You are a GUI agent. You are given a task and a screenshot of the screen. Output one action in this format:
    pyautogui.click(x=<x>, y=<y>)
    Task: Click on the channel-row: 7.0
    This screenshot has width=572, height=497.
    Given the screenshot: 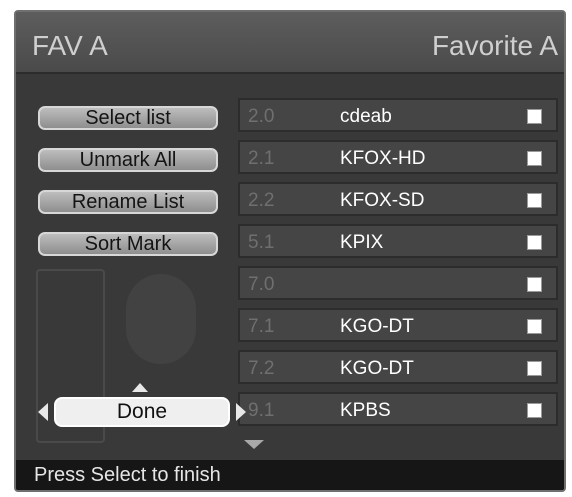 What is the action you would take?
    pyautogui.click(x=398, y=283)
    